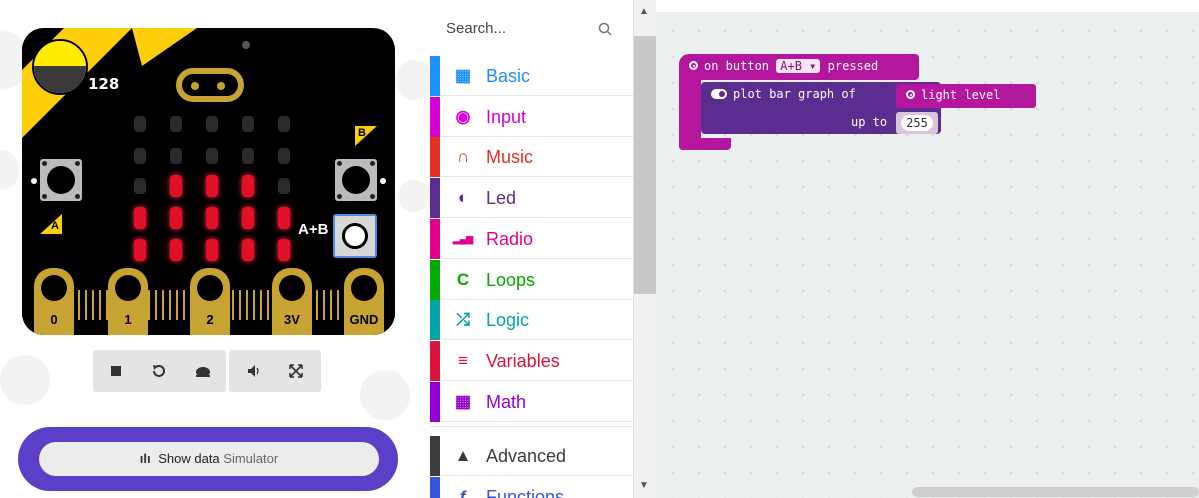 This screenshot has height=498, width=1199. I want to click on category-label: Math, so click(506, 401).